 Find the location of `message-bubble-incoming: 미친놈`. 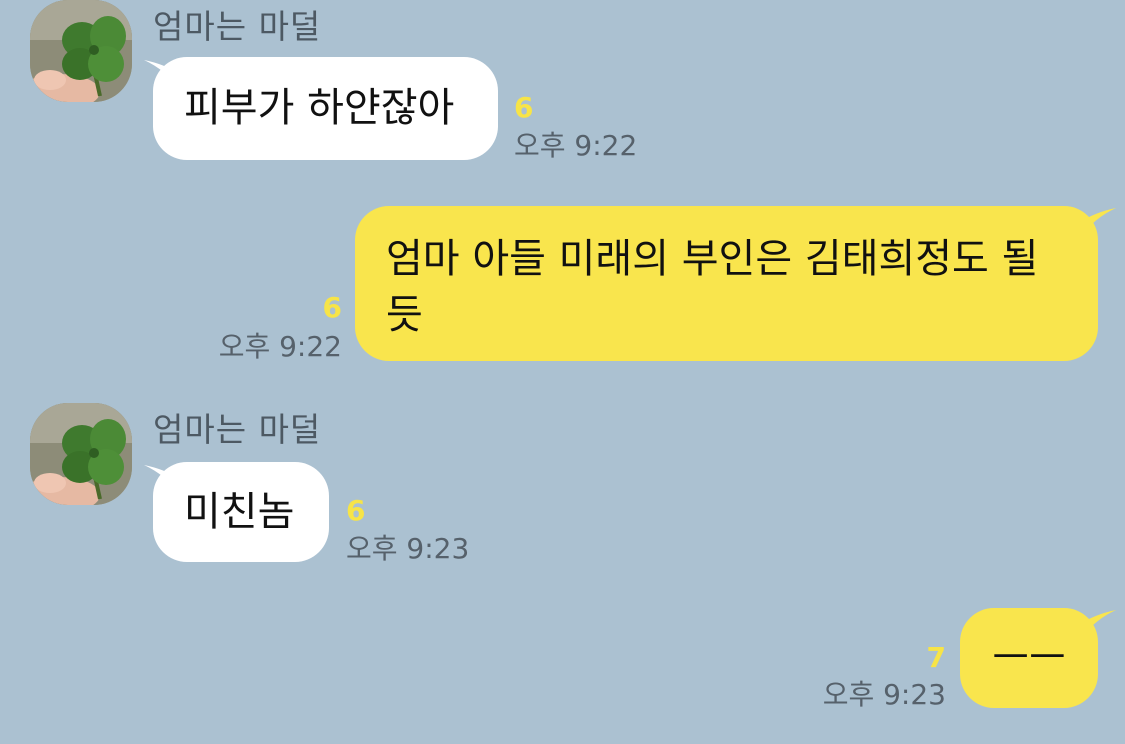

message-bubble-incoming: 미친놈 is located at coordinates (241, 512).